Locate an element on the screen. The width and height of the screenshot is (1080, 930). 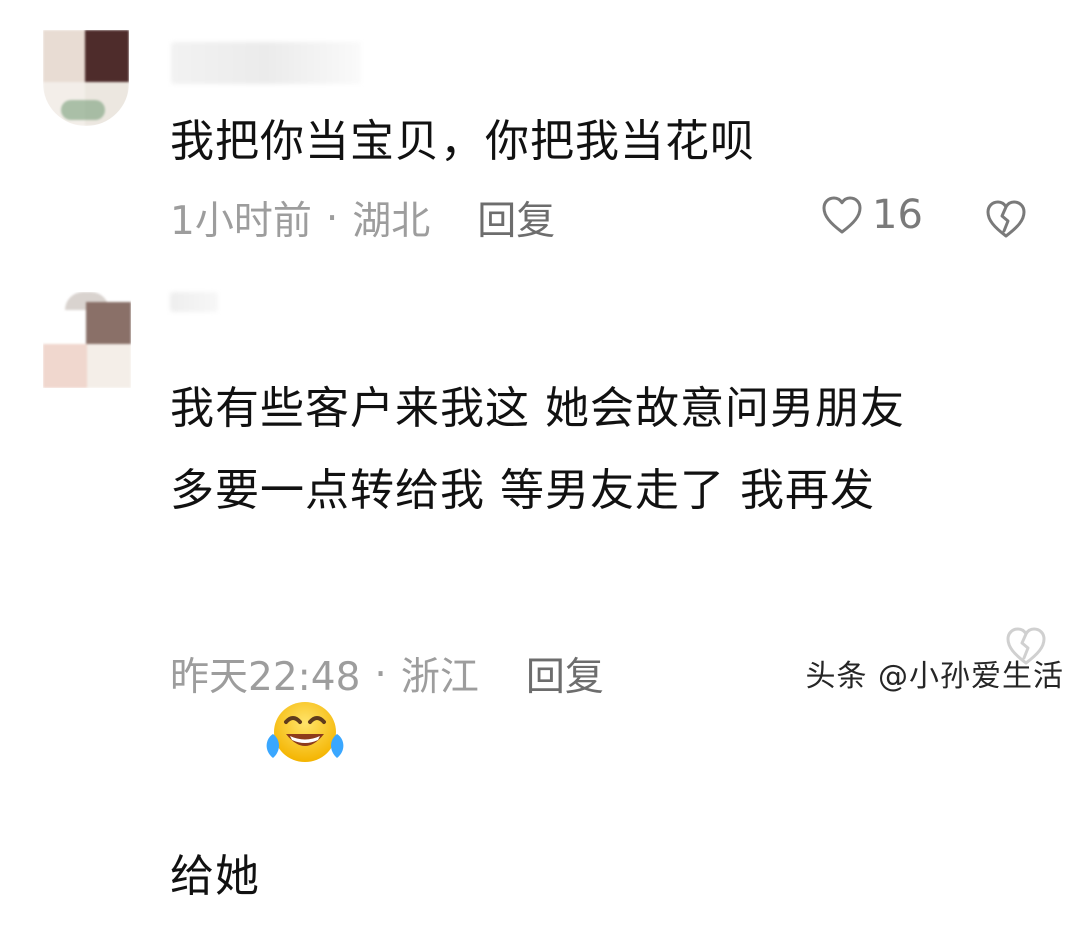
like-button: 16 is located at coordinates (871, 215).